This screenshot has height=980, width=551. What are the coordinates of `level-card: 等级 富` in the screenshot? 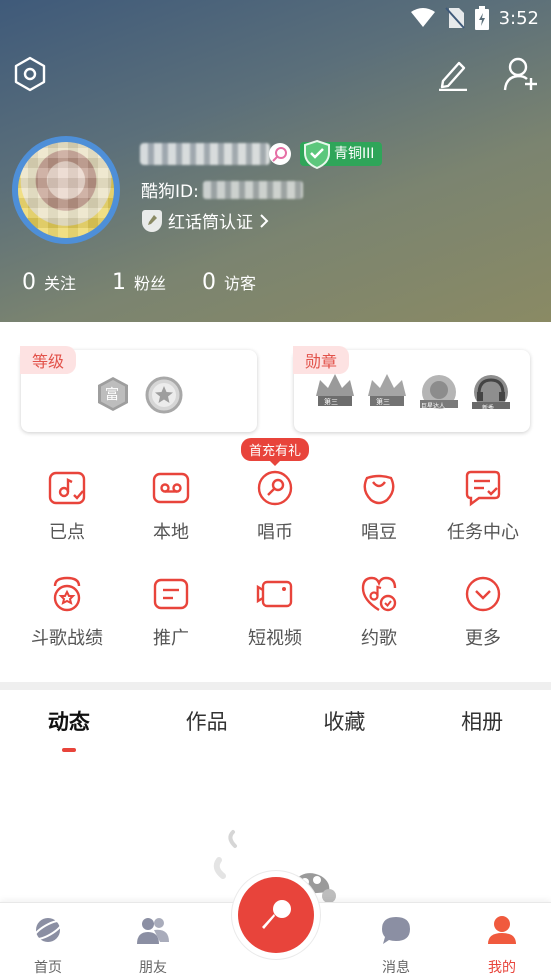 It's located at (138, 389).